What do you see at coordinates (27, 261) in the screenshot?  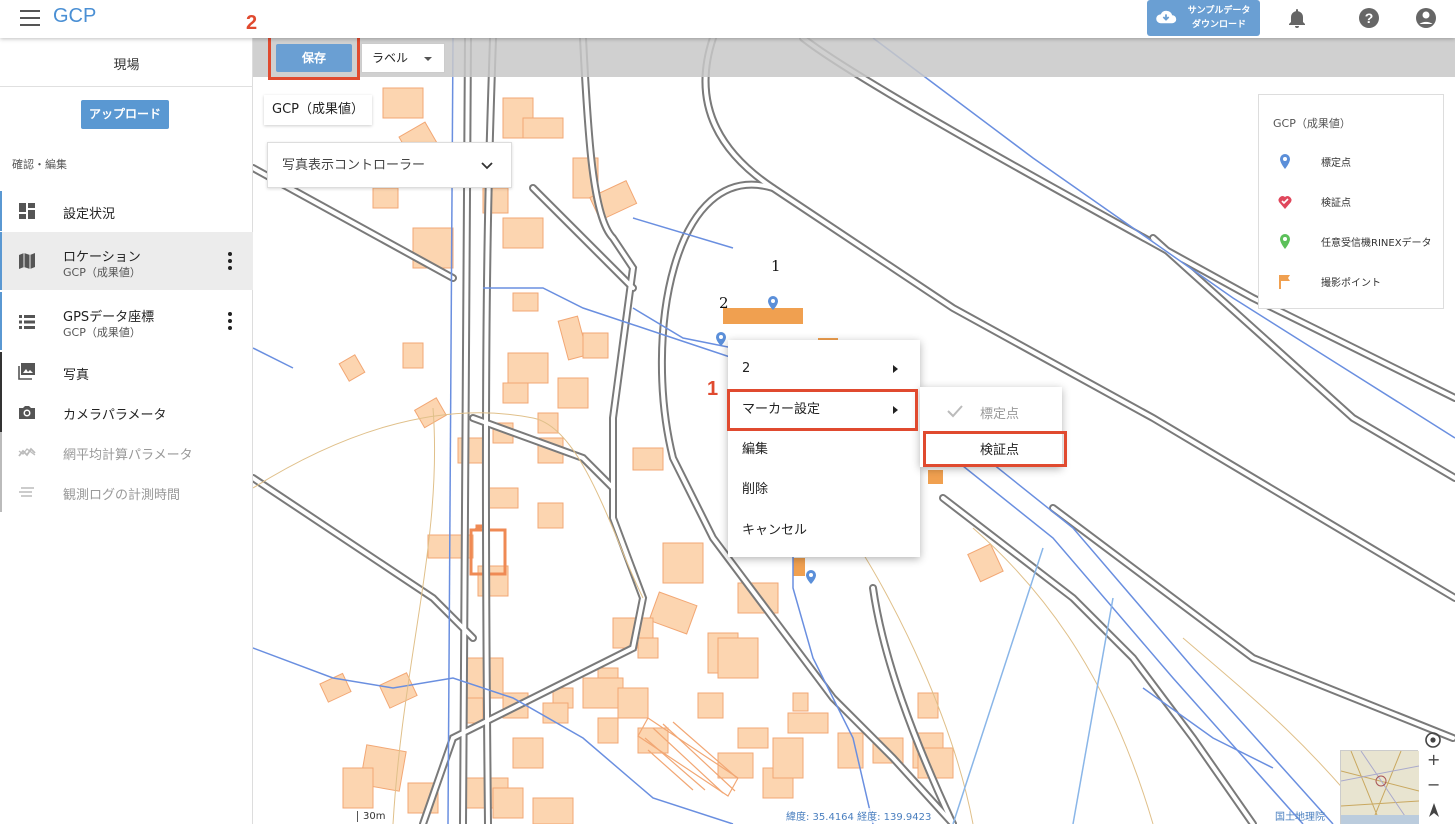 I see `map-icon` at bounding box center [27, 261].